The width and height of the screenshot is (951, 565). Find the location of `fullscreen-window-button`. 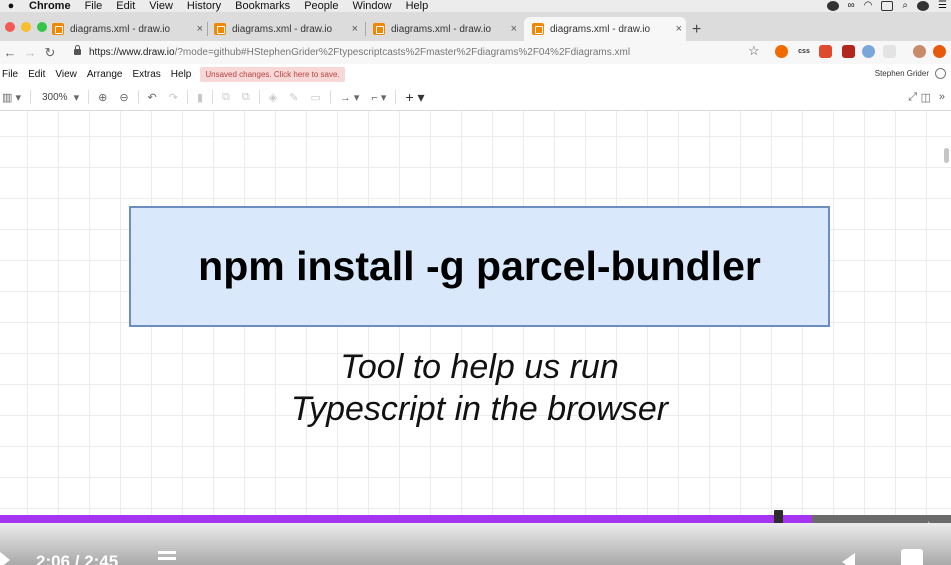

fullscreen-window-button is located at coordinates (42, 27).